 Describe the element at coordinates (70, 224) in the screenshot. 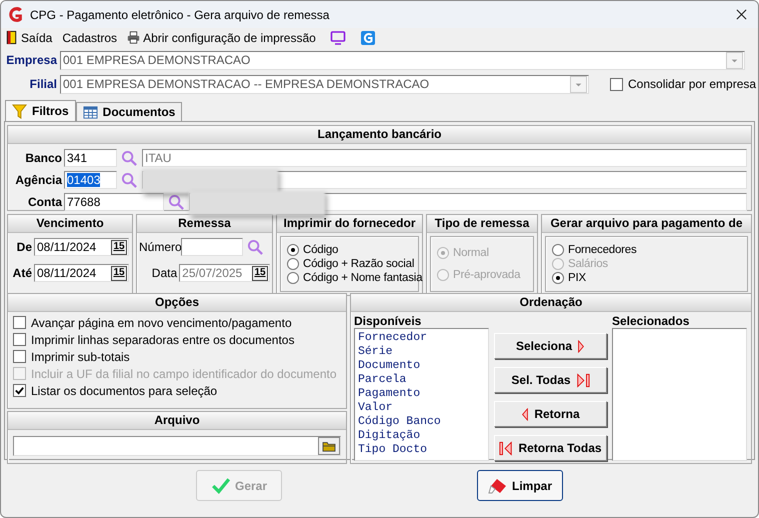

I see `section-header: Vencimento` at that location.